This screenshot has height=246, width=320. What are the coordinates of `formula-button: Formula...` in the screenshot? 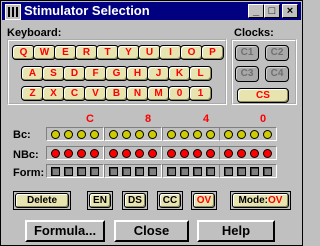 It's located at (65, 231).